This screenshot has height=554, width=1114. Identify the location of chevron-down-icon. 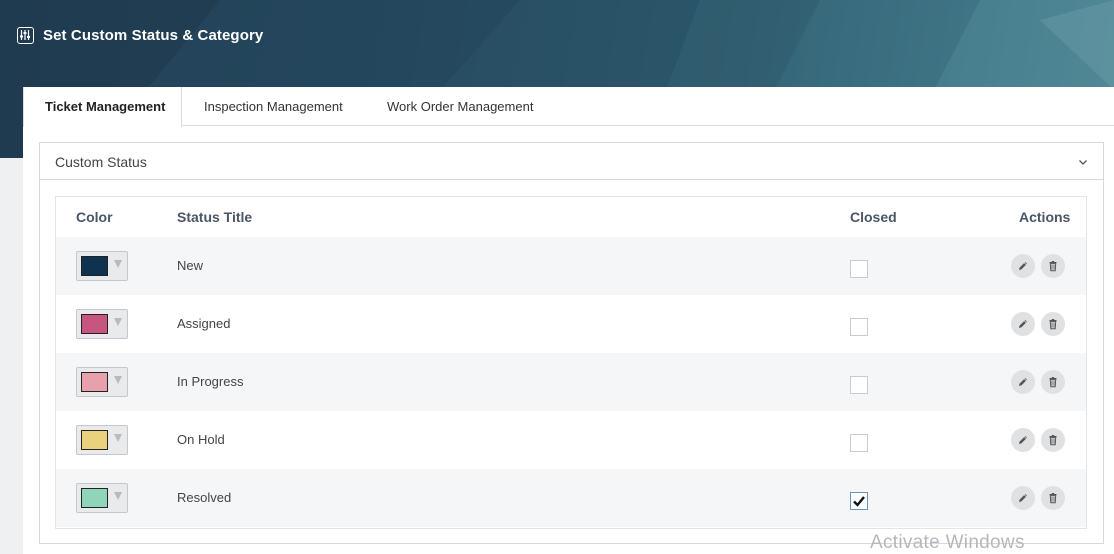
(1083, 161).